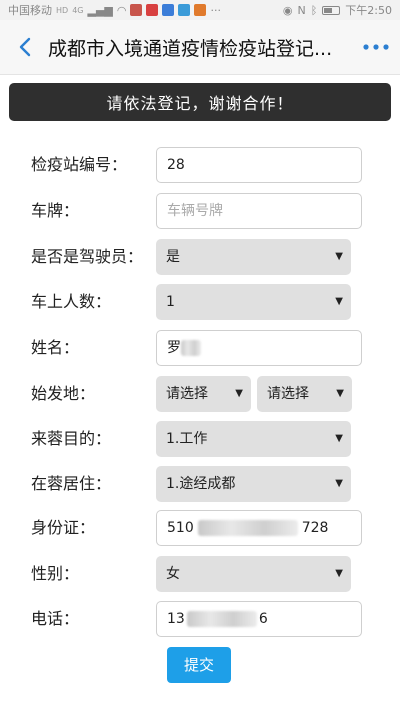 The height and width of the screenshot is (703, 400). I want to click on battery-icon, so click(331, 10).